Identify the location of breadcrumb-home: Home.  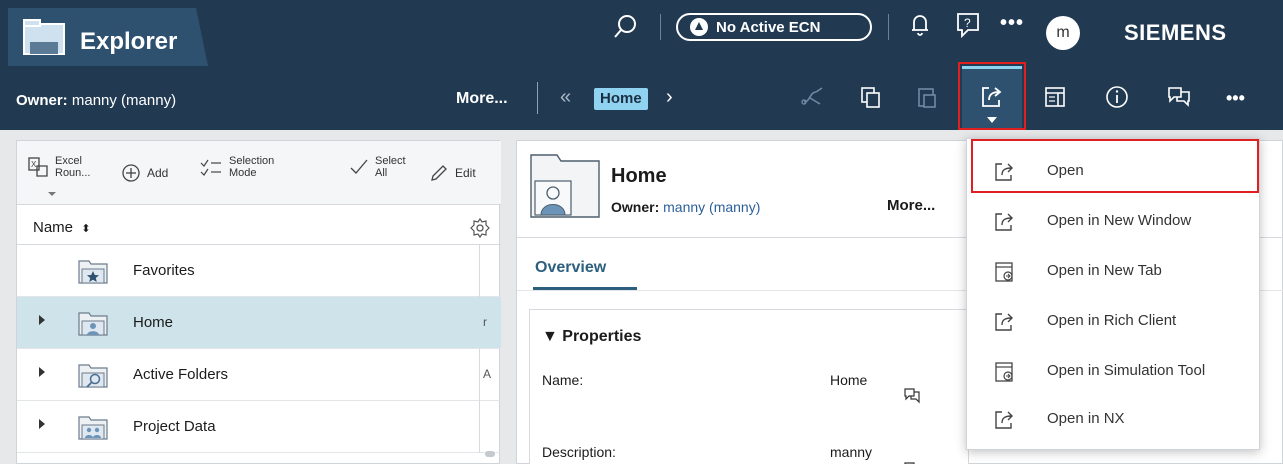
(621, 99).